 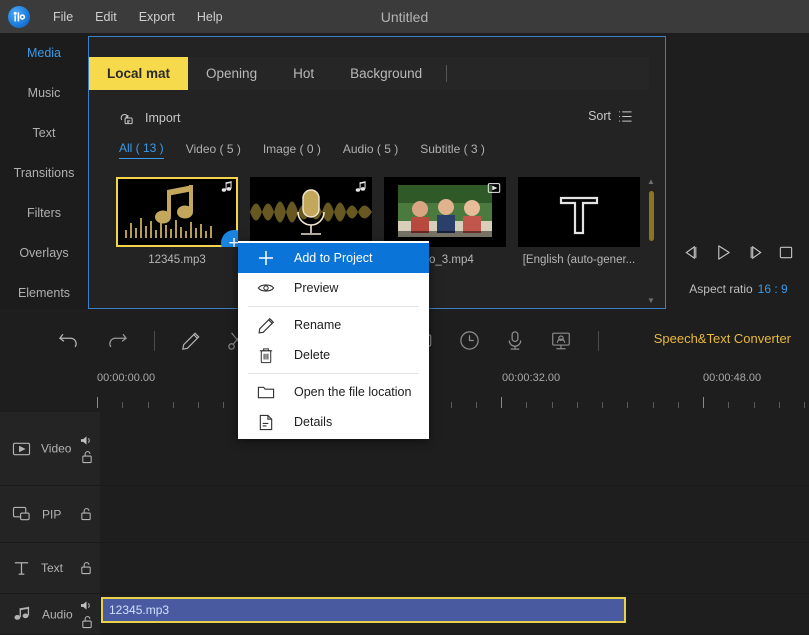 What do you see at coordinates (213, 150) in the screenshot?
I see `filter-tab-video: Video ( 5 )` at bounding box center [213, 150].